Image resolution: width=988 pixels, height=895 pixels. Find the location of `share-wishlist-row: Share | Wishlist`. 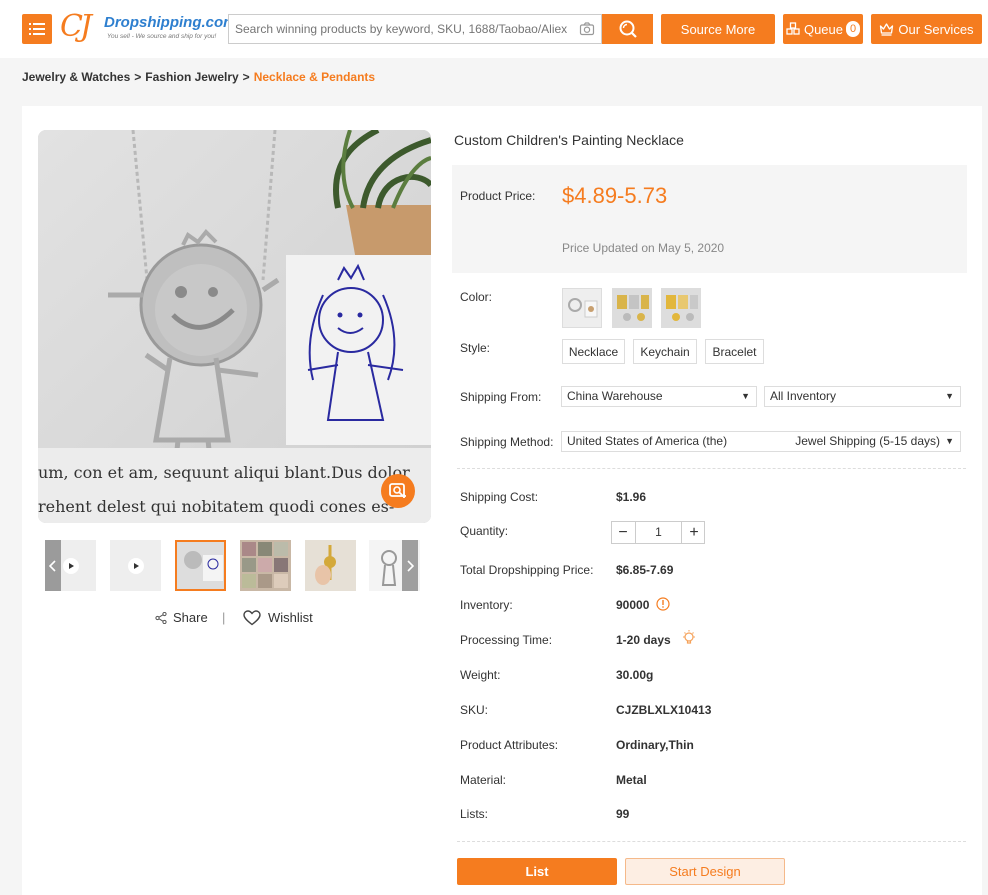

share-wishlist-row: Share | Wishlist is located at coordinates (255, 618).